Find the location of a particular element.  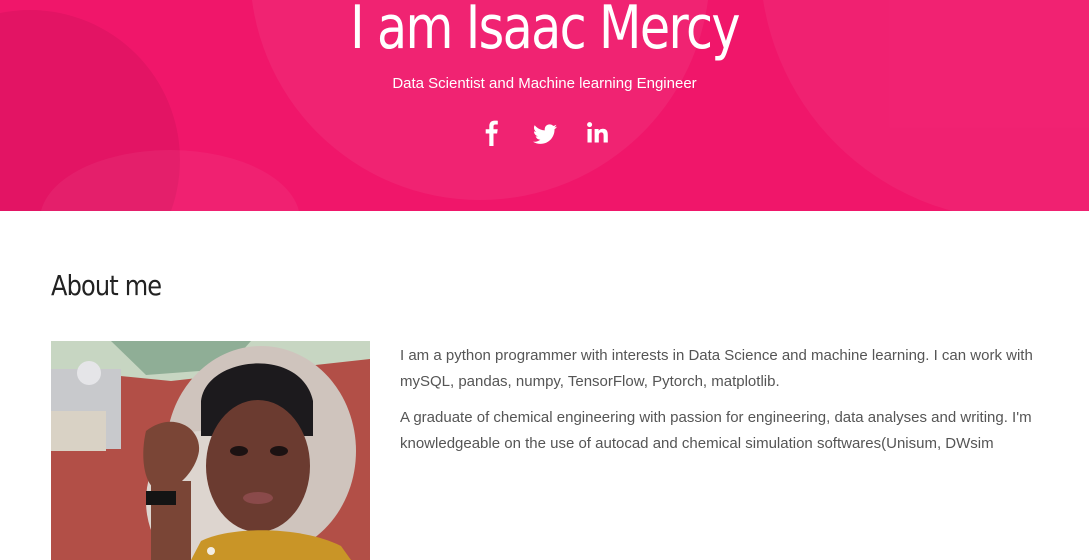

linkedin-icon is located at coordinates (597, 132).